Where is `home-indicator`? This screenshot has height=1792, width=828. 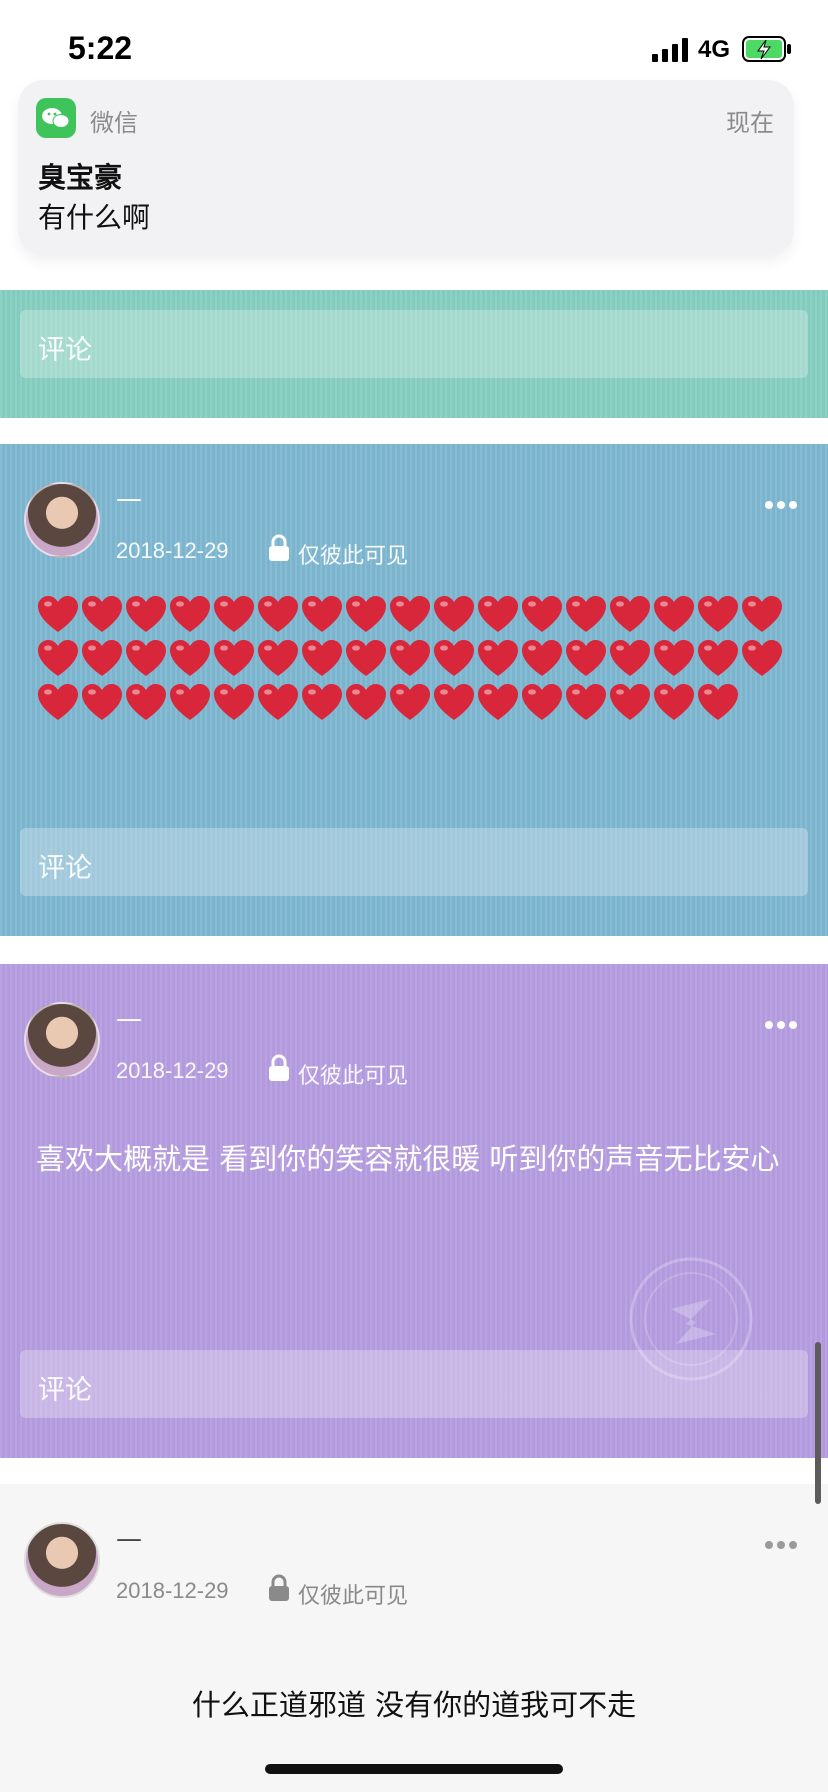
home-indicator is located at coordinates (414, 1769).